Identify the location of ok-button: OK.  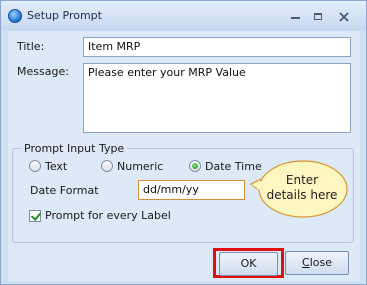
(248, 264).